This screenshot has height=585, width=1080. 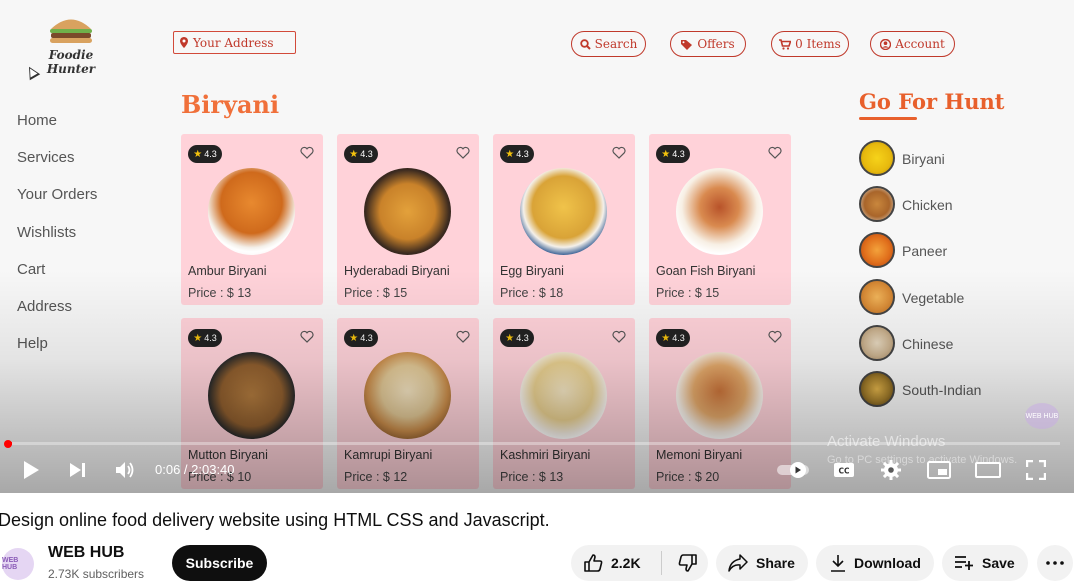 What do you see at coordinates (57, 279) in the screenshot?
I see `sidebar-item-cart: Cart` at bounding box center [57, 279].